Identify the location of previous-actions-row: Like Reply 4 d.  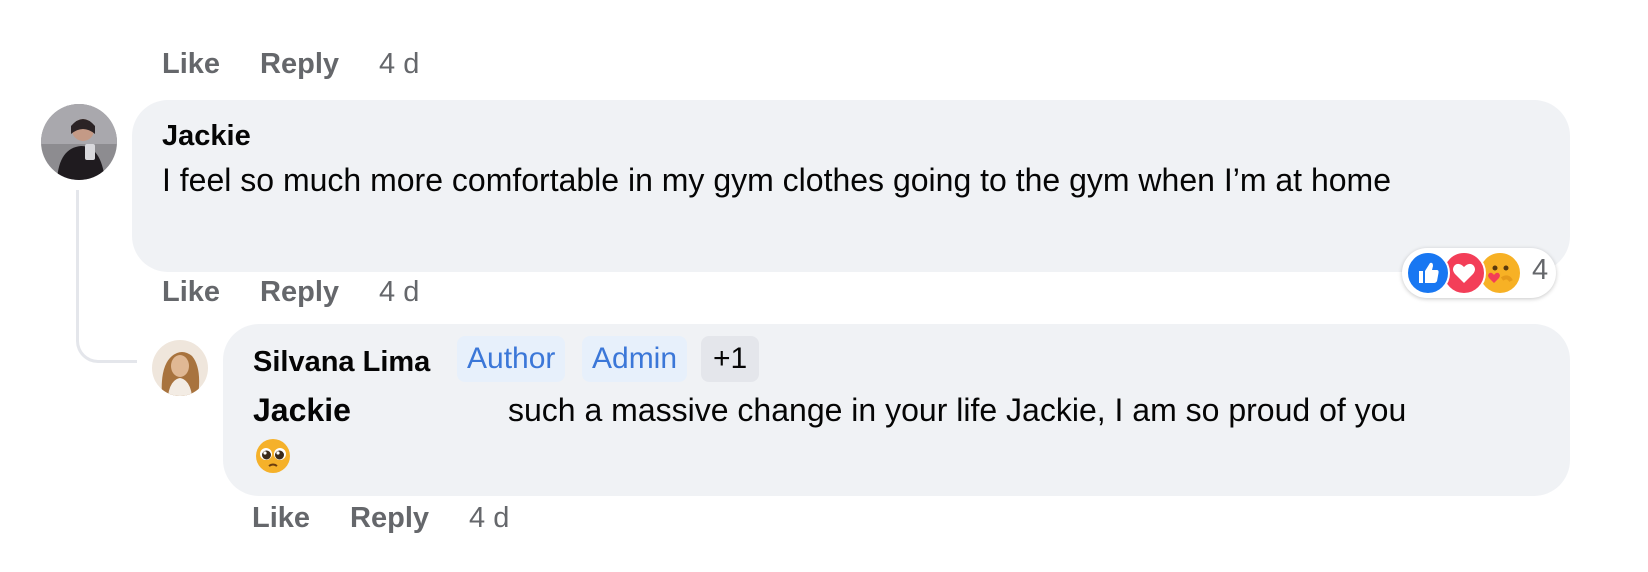
(290, 64).